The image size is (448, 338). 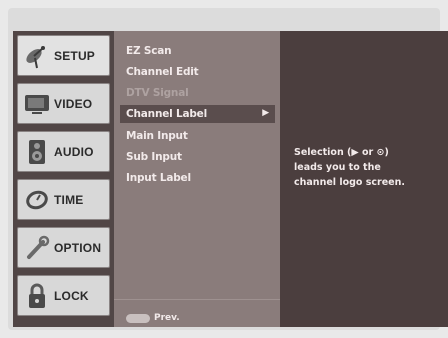 What do you see at coordinates (138, 318) in the screenshot?
I see `menu-key-icon` at bounding box center [138, 318].